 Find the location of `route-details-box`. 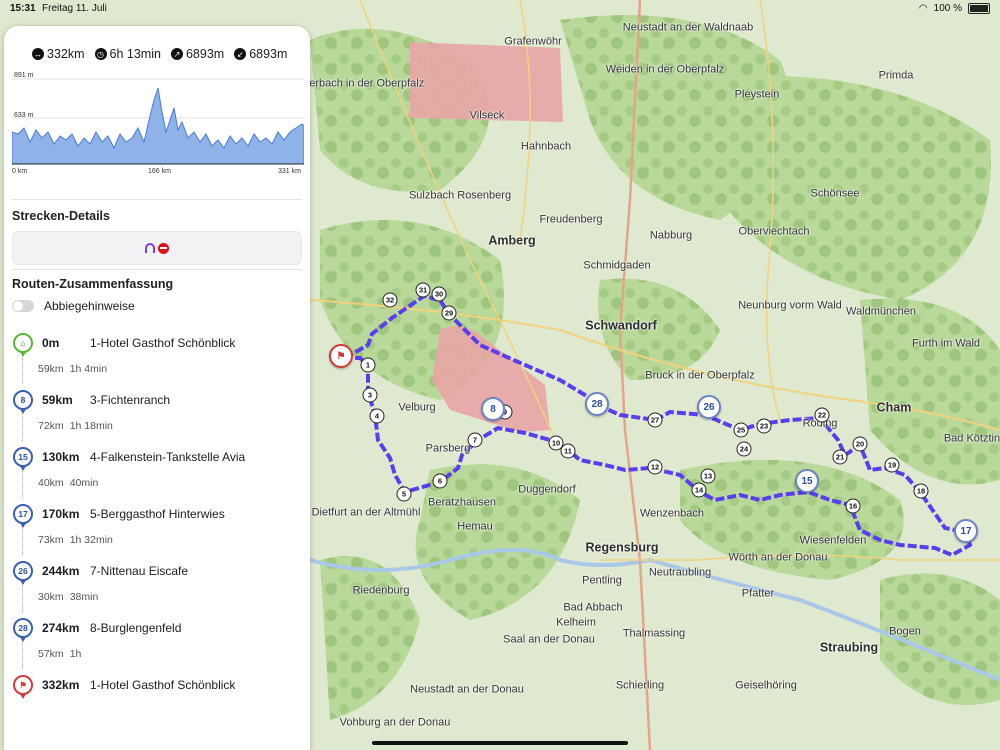

route-details-box is located at coordinates (157, 248).